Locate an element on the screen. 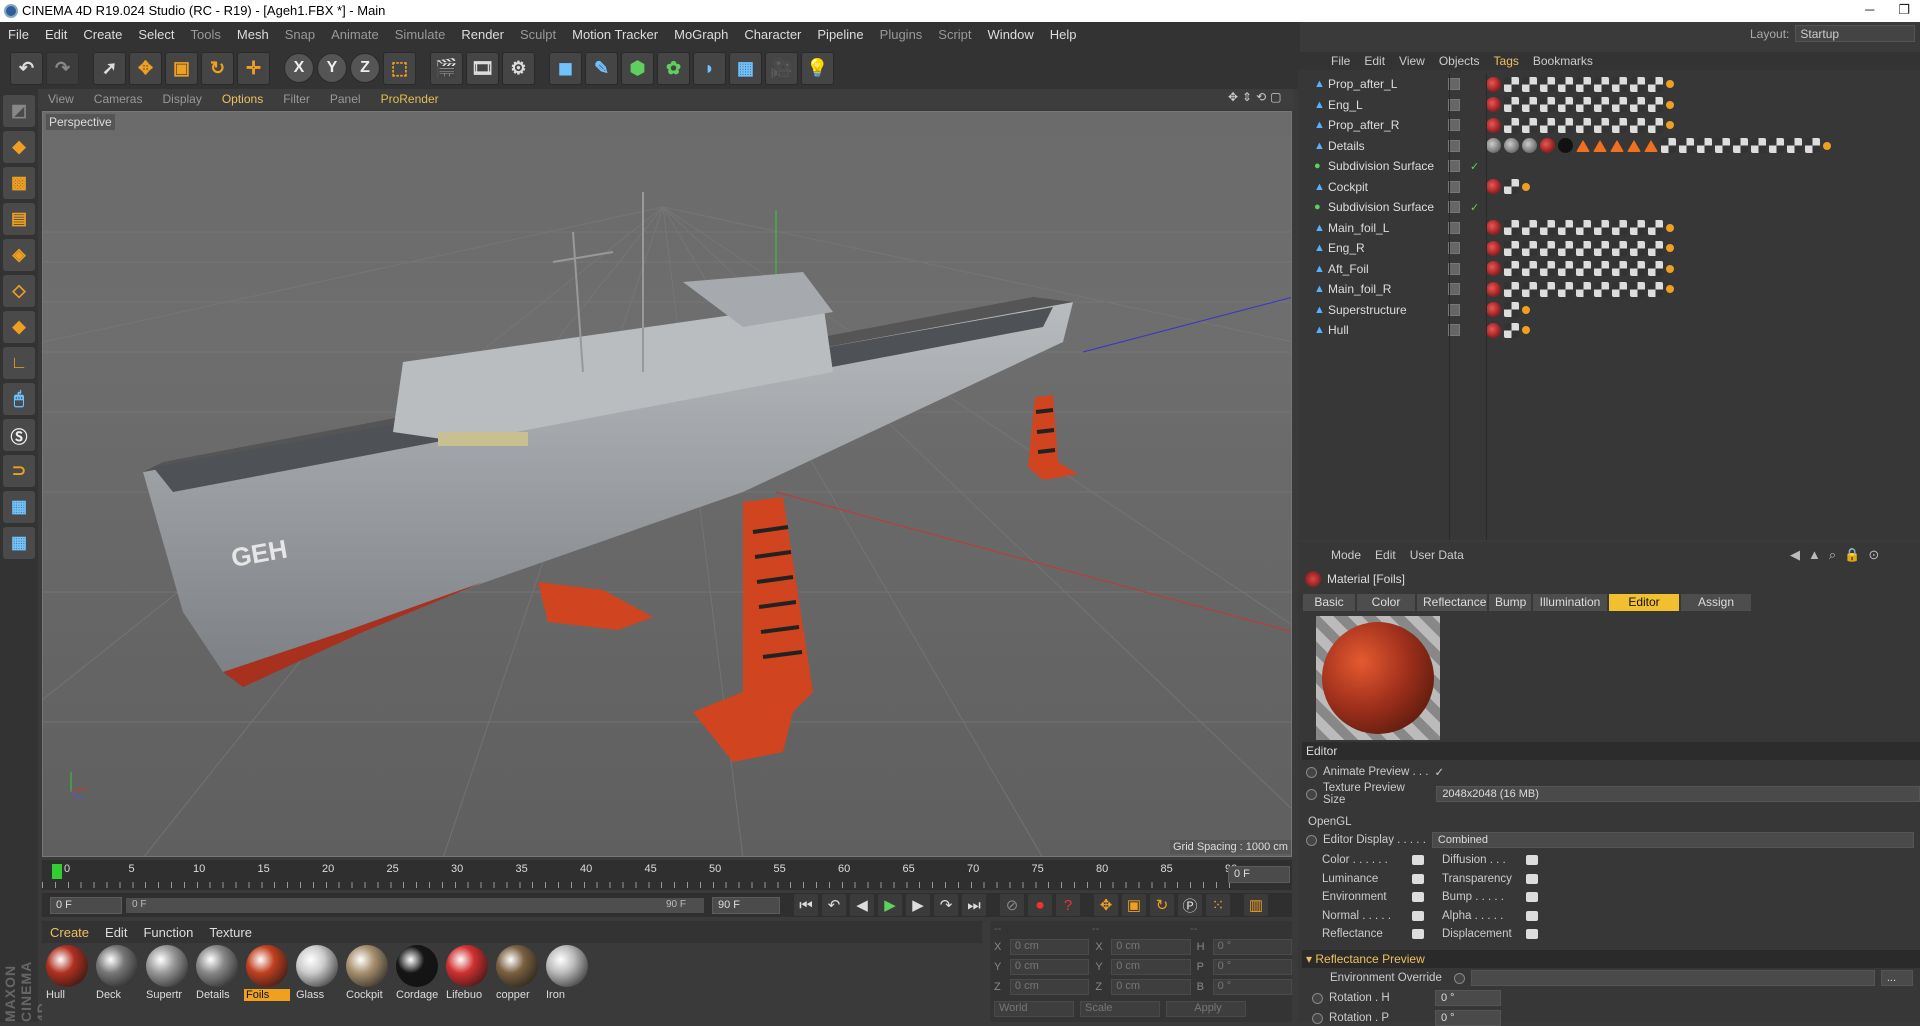 This screenshot has width=1920, height=1026. search-icon: ⌕ is located at coordinates (1832, 555).